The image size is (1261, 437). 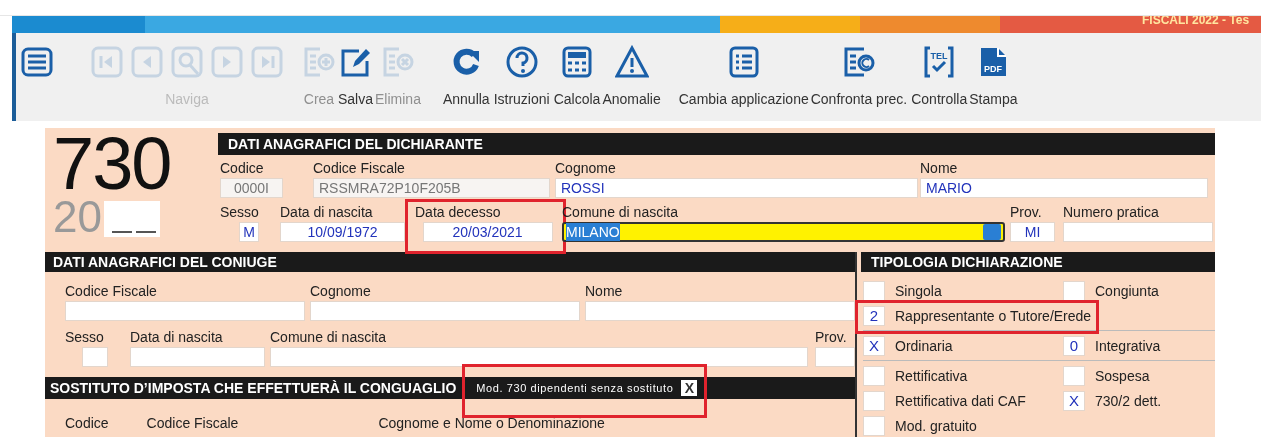 I want to click on option-label: Mod. 730 dipendenti senza sostituto, so click(x=575, y=388).